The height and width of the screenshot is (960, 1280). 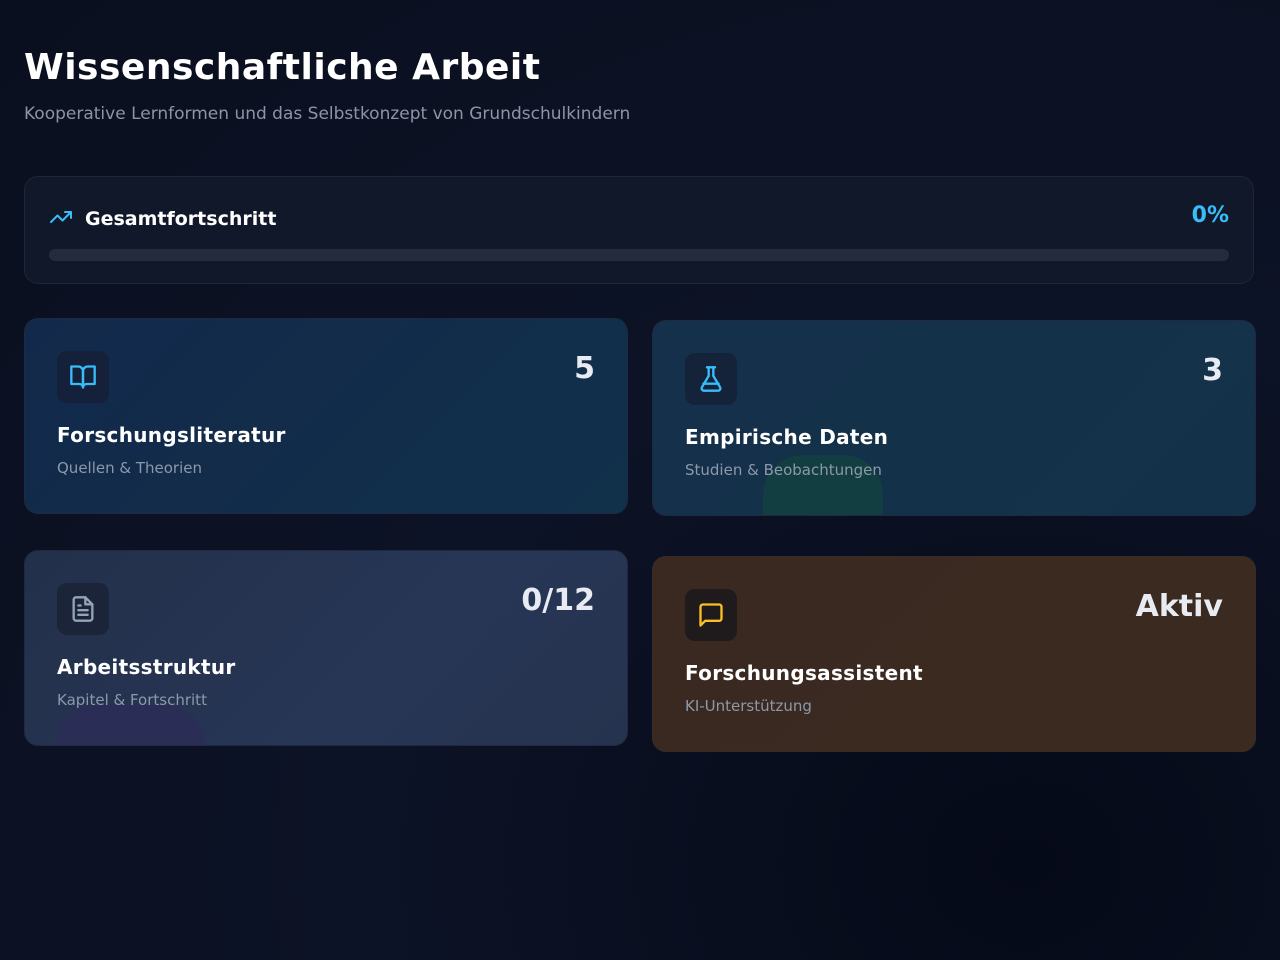 What do you see at coordinates (83, 377) in the screenshot?
I see `book-open-icon` at bounding box center [83, 377].